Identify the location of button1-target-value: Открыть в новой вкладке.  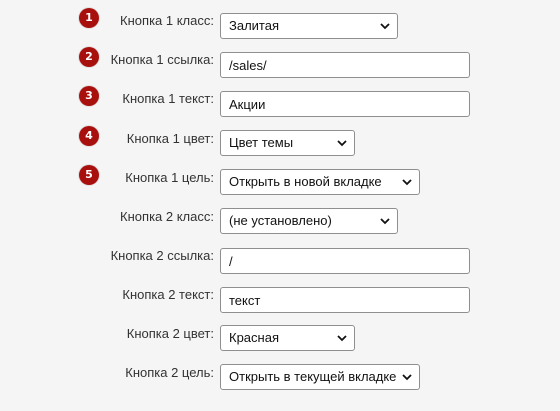
(305, 181).